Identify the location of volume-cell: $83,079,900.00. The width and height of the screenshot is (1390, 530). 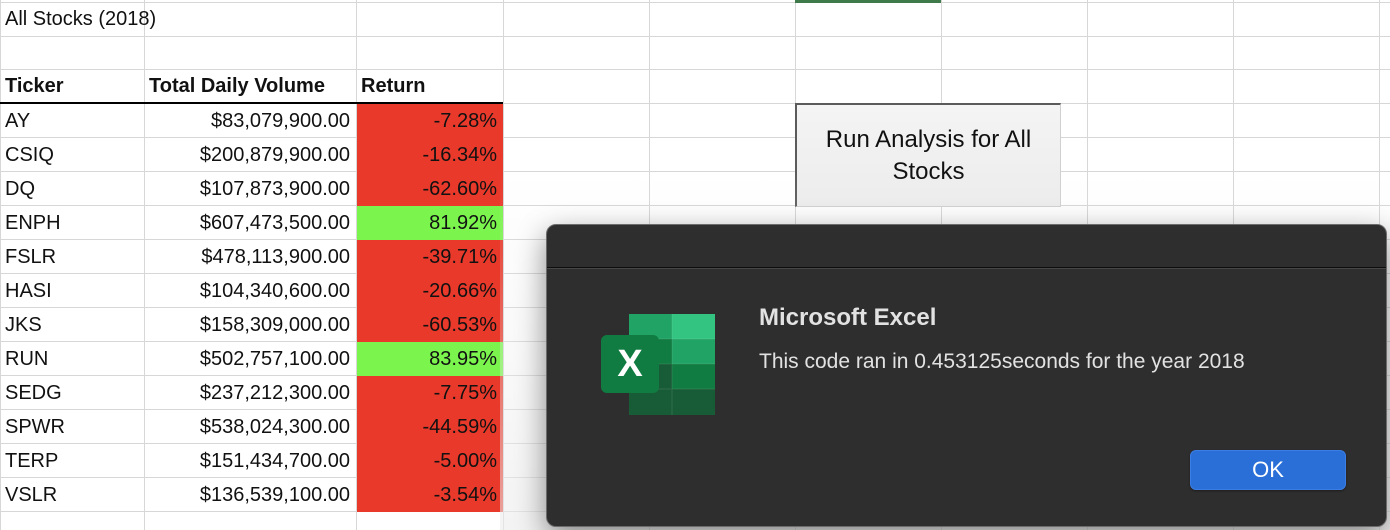
(250, 121).